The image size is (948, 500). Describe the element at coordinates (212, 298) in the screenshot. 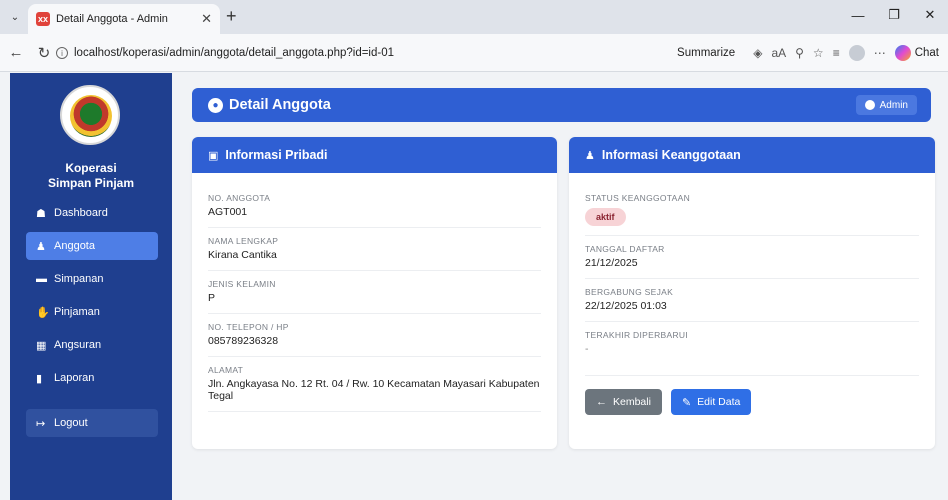

I see `field-value: P` at that location.